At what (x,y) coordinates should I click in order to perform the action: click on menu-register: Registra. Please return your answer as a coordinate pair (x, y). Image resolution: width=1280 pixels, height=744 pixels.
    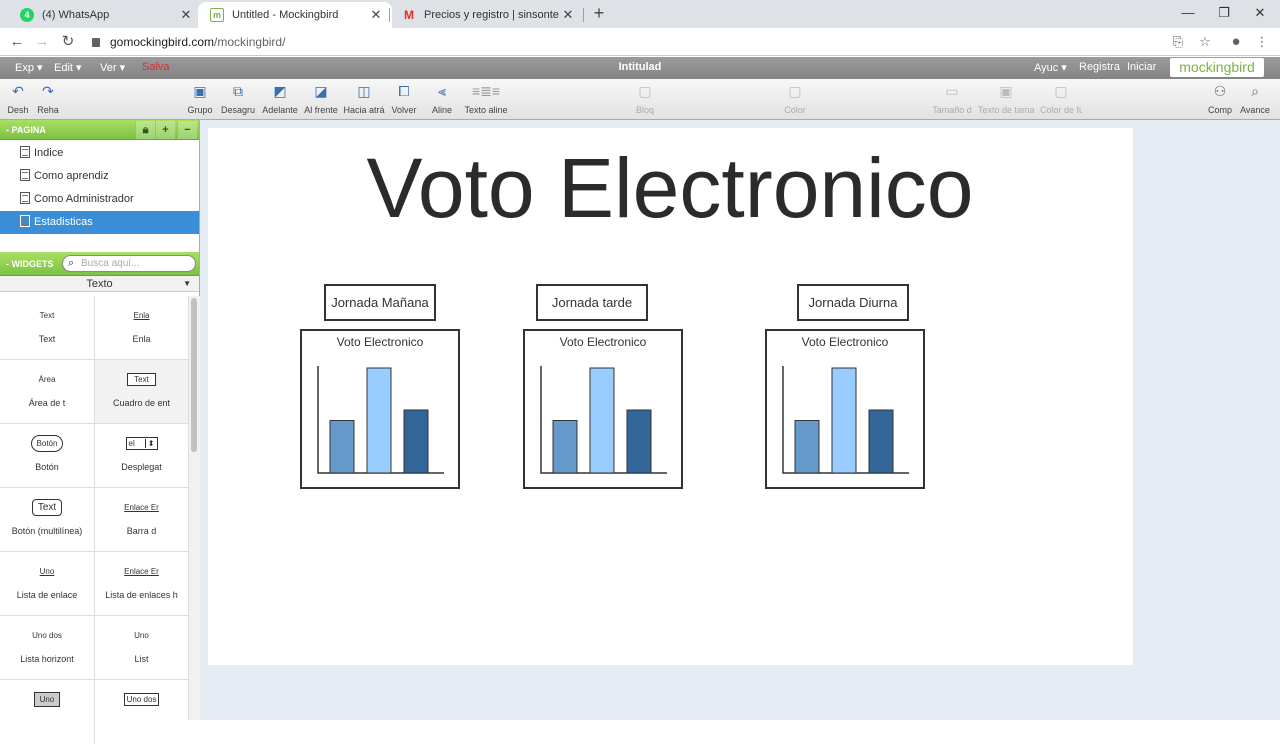
    Looking at the image, I should click on (1099, 67).